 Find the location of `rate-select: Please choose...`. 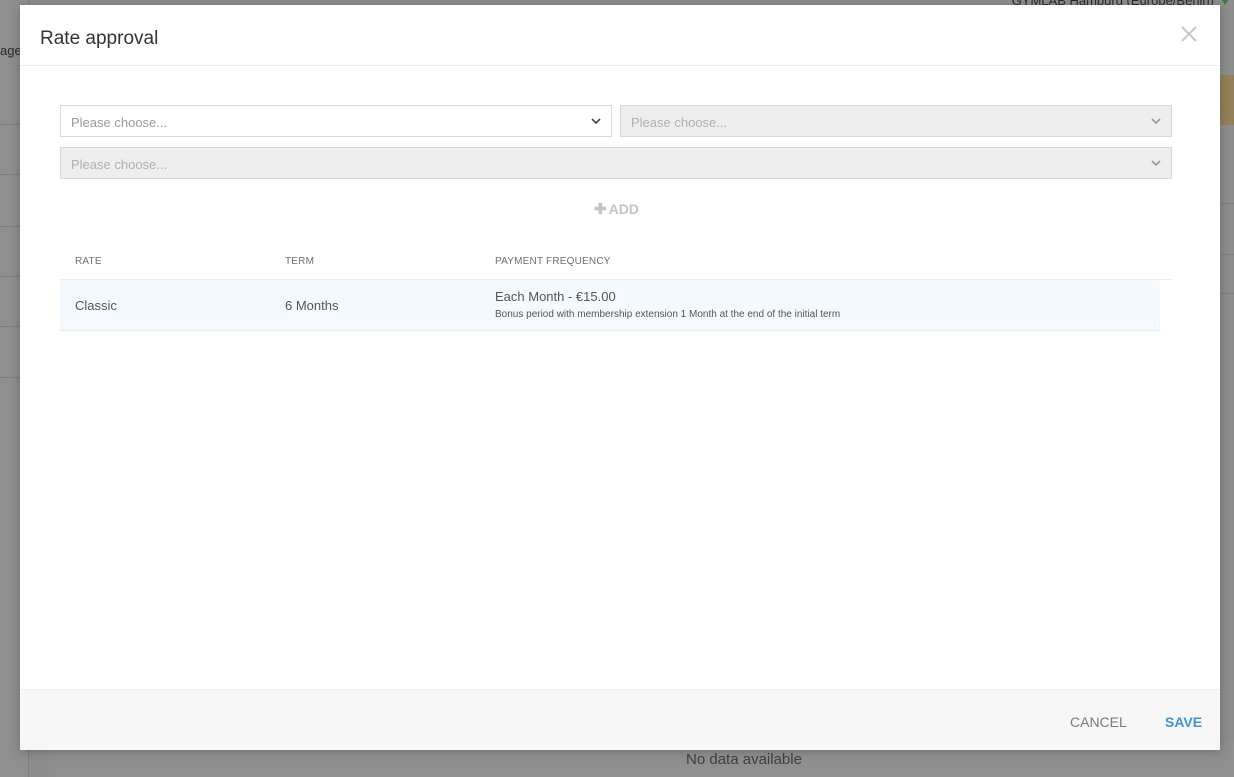

rate-select: Please choose... is located at coordinates (336, 121).